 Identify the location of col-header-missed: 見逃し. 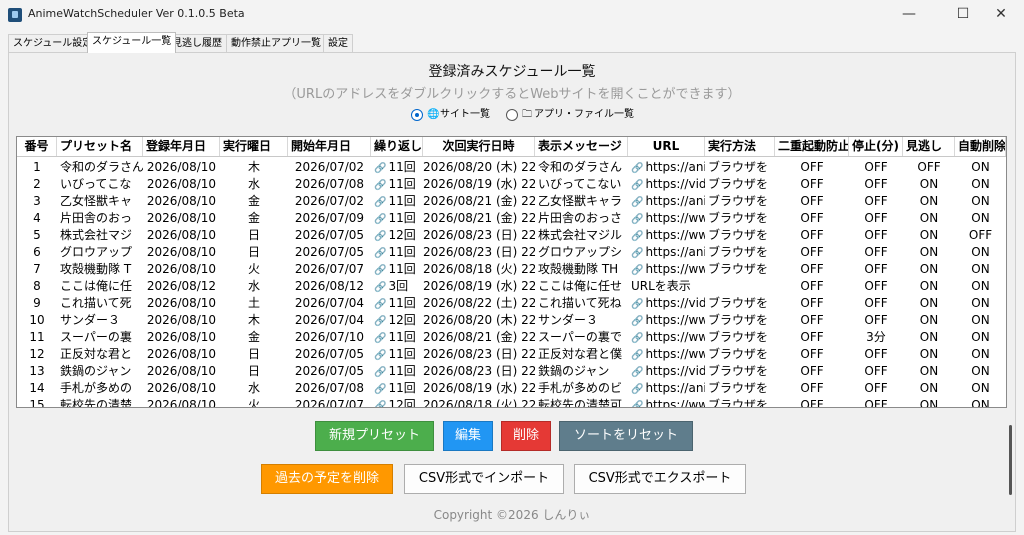
(929, 146).